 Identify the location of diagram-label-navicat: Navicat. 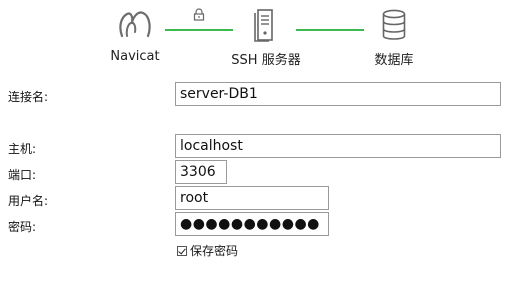
(135, 56).